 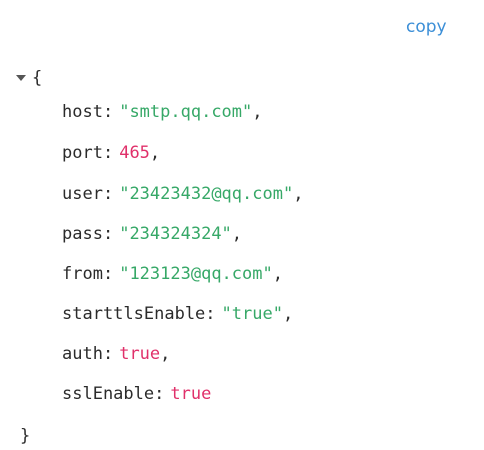 I want to click on field-value-string: "true", so click(x=252, y=314).